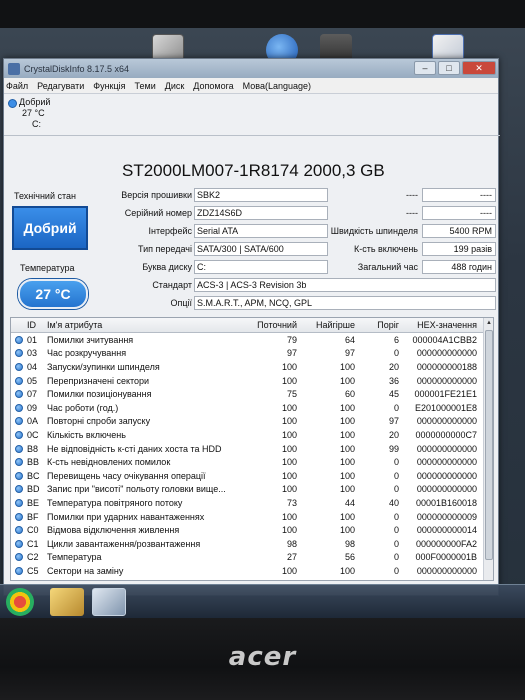 Image resolution: width=525 pixels, height=700 pixels. What do you see at coordinates (67, 602) in the screenshot?
I see `explorer-taskbar-icon` at bounding box center [67, 602].